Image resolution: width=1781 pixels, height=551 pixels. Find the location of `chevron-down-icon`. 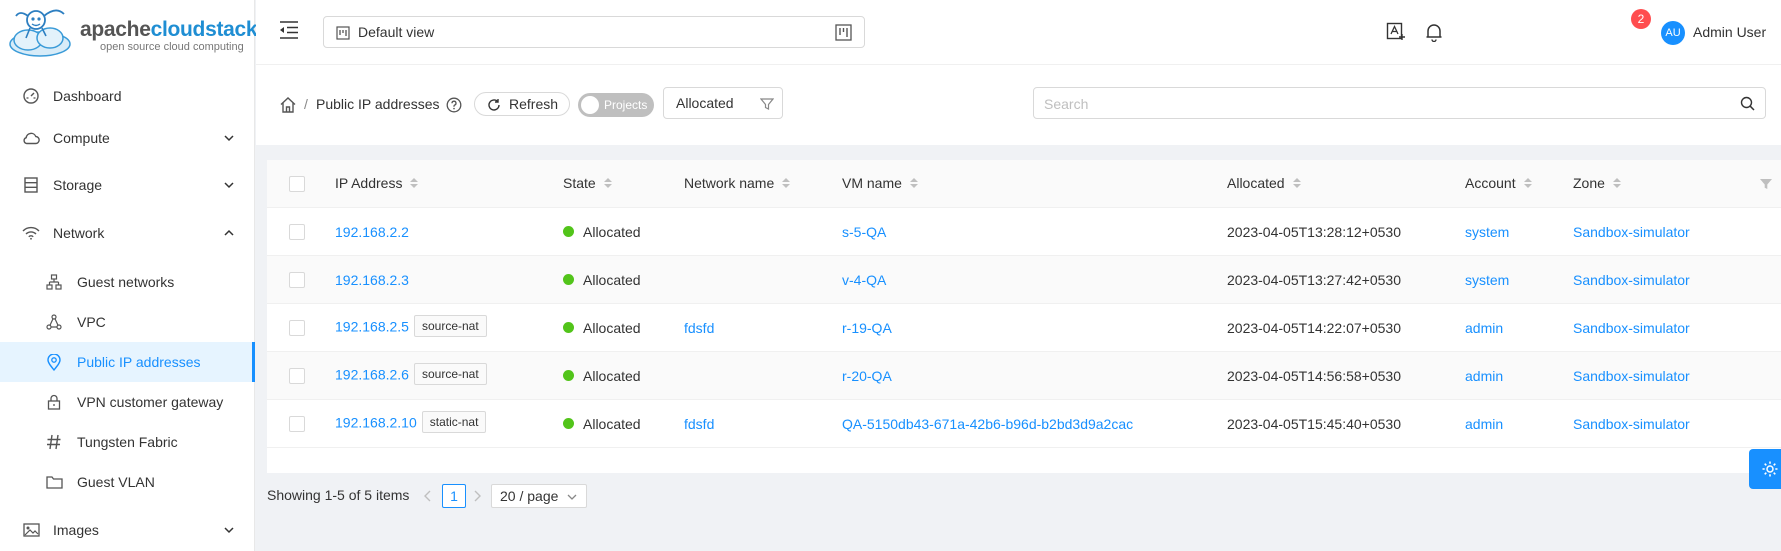

chevron-down-icon is located at coordinates (229, 530).